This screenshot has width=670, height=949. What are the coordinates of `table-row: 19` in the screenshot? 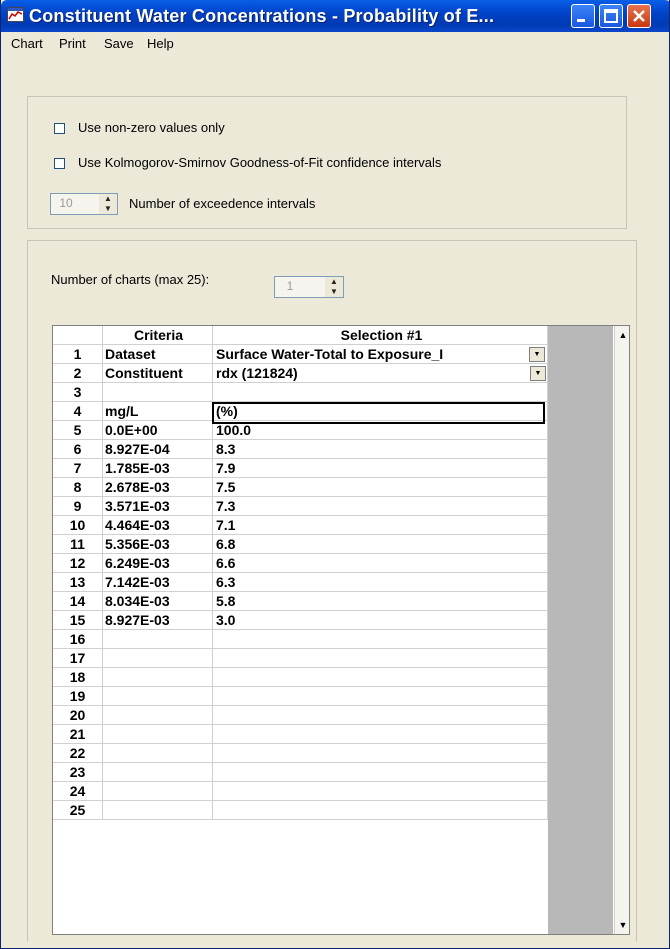 It's located at (300, 696).